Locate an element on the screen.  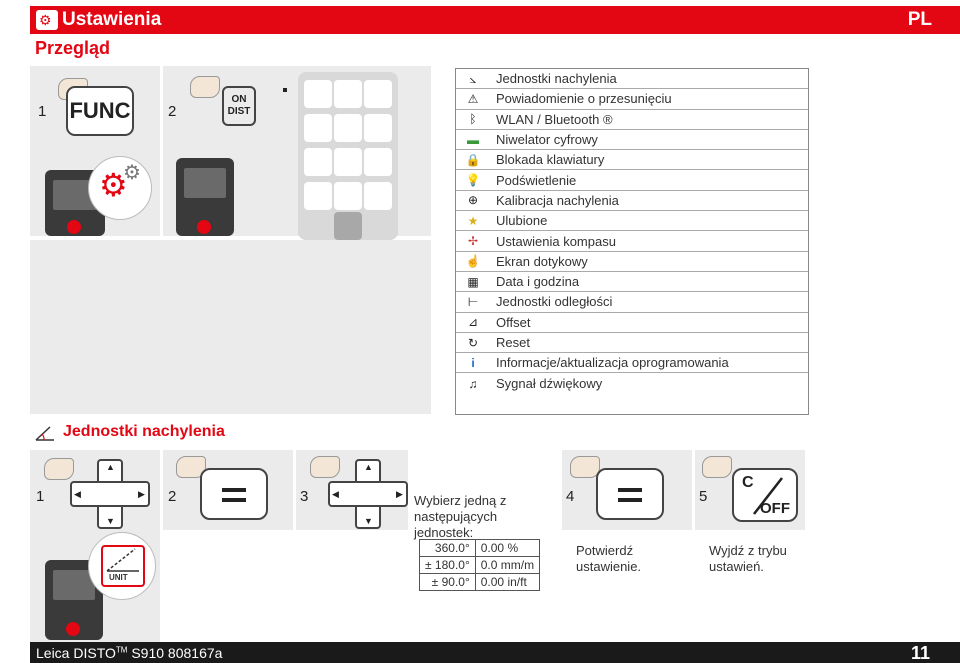
step3-instruction: Wybierz jedną z następujących jednostek: is located at coordinates (460, 516).